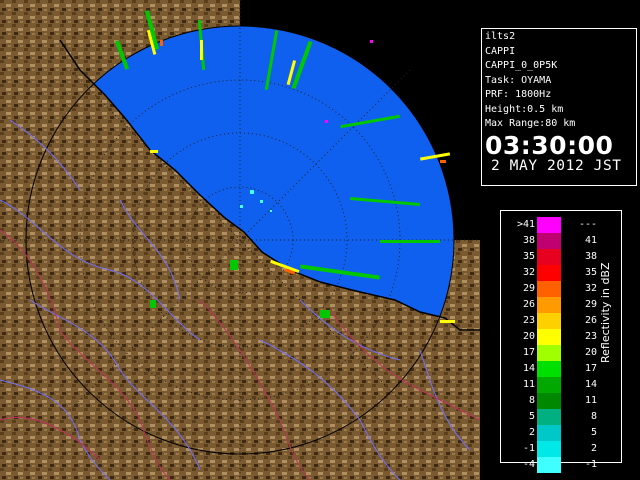 The image size is (640, 480). Describe the element at coordinates (518, 80) in the screenshot. I see `task-name: Task: OYAMA` at that location.